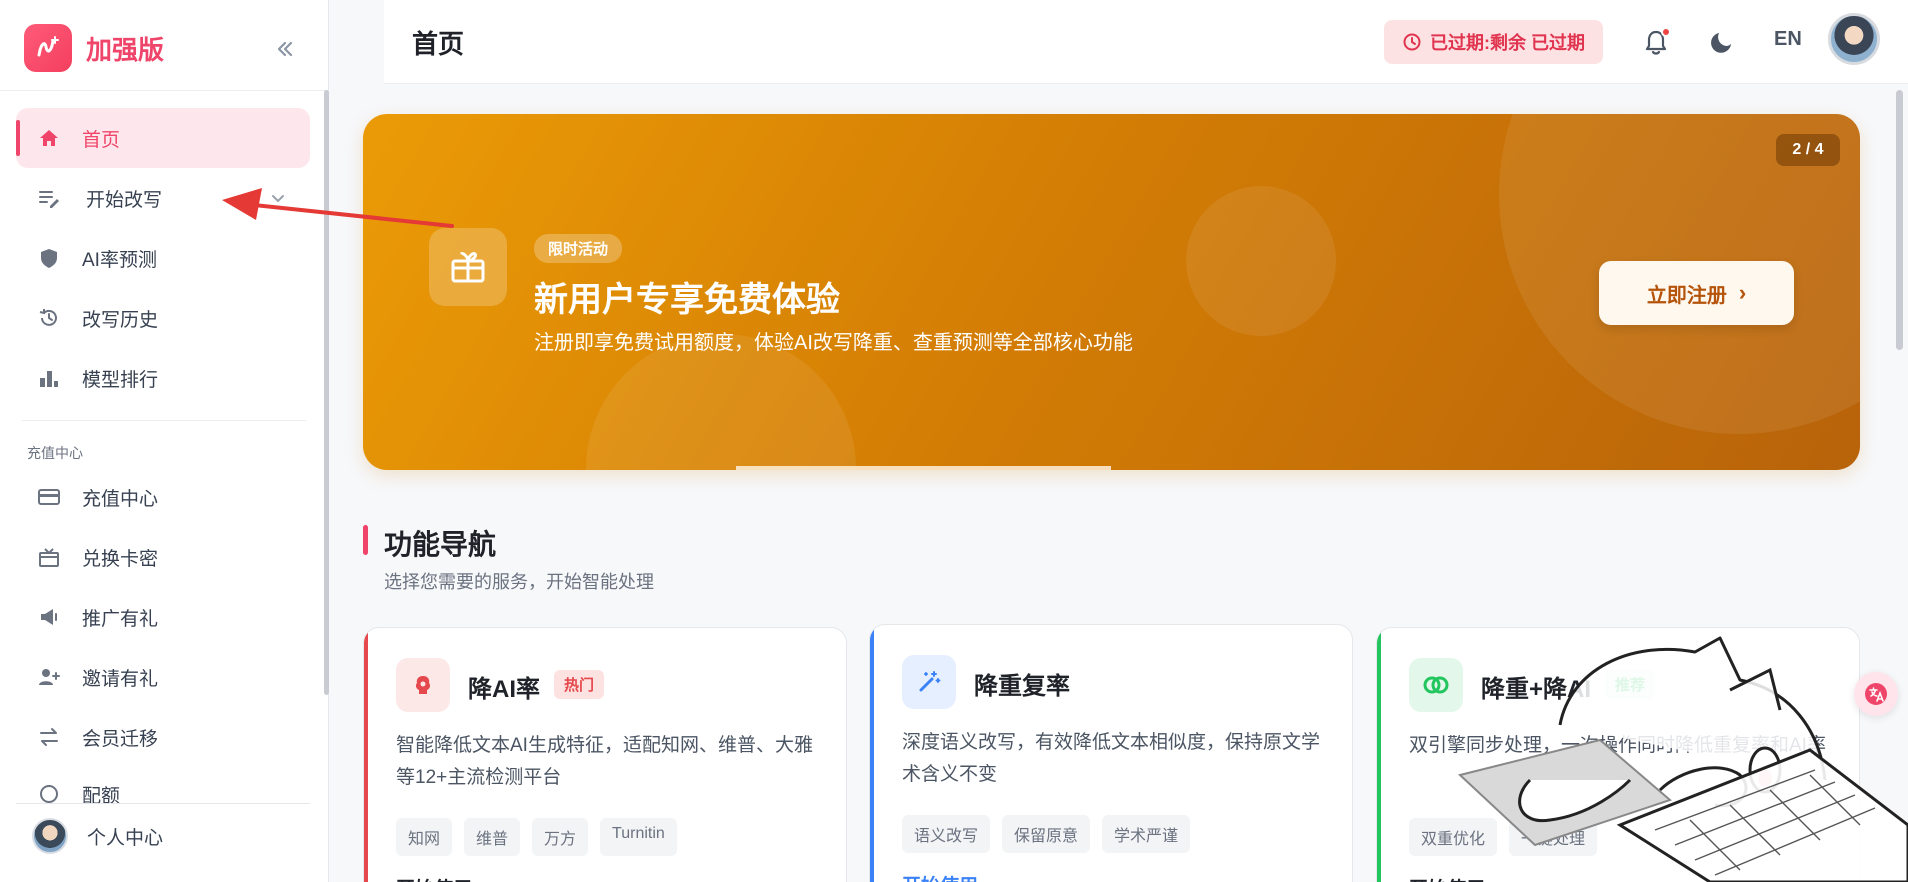  Describe the element at coordinates (1111, 758) in the screenshot. I see `card-description: 深度语义改写，有效降低文本相似度，保持原文学术含义不变` at that location.